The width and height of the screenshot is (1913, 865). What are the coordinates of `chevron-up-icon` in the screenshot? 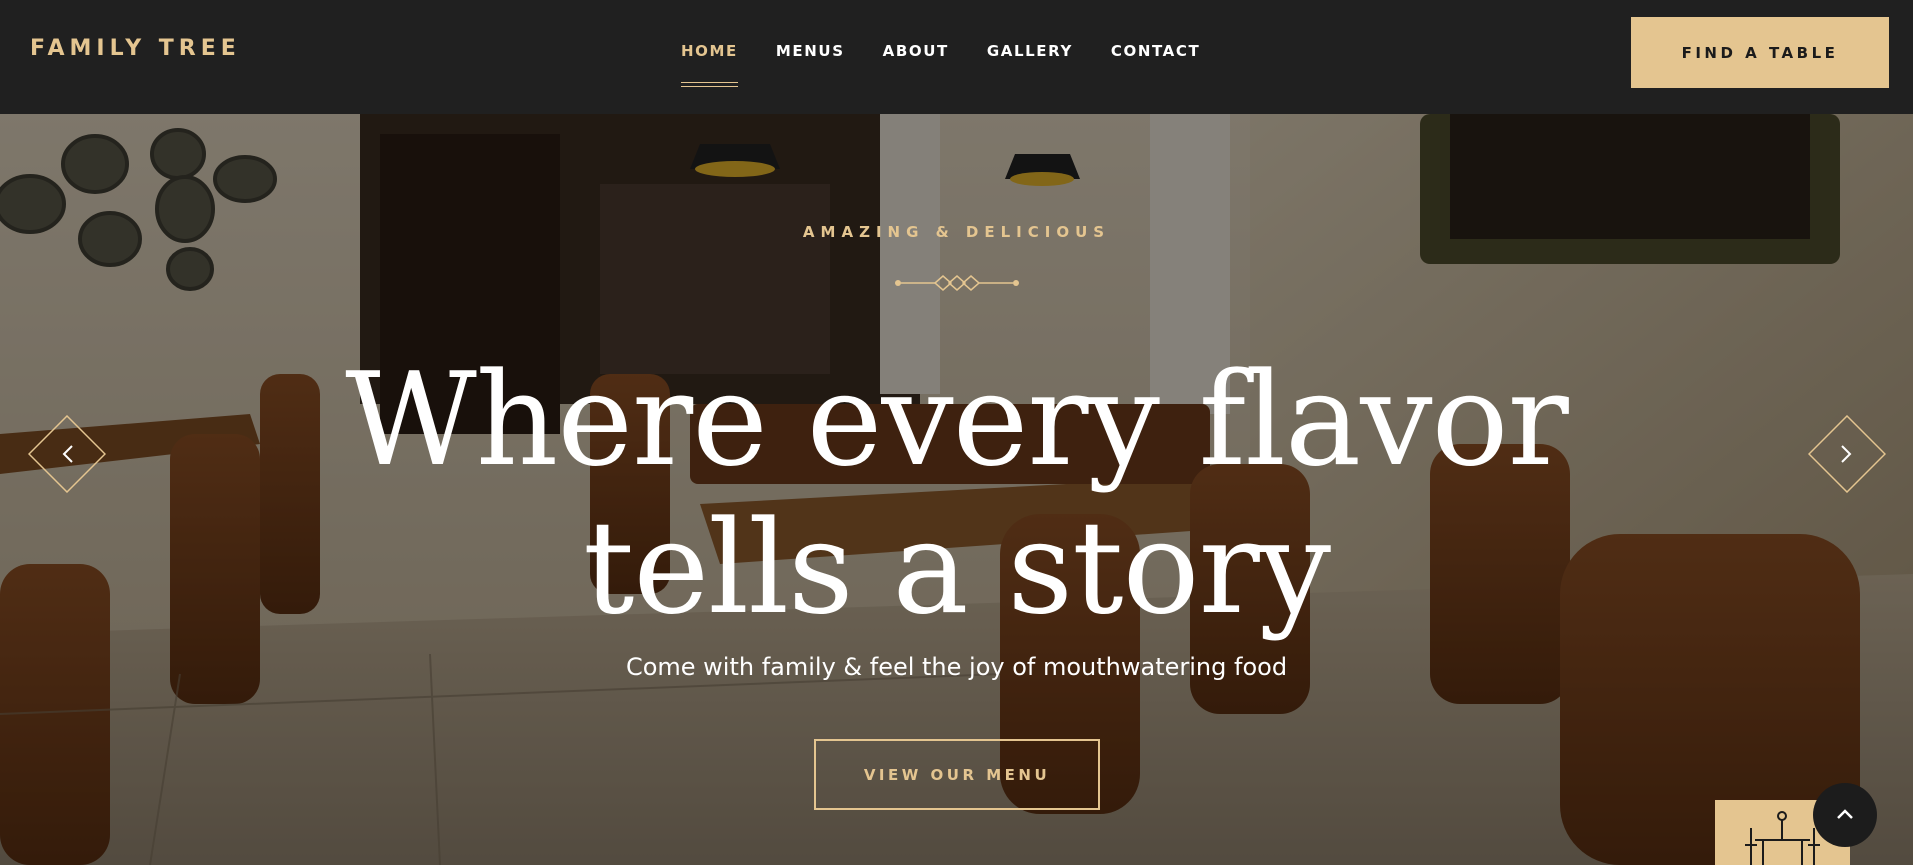 It's located at (1845, 814).